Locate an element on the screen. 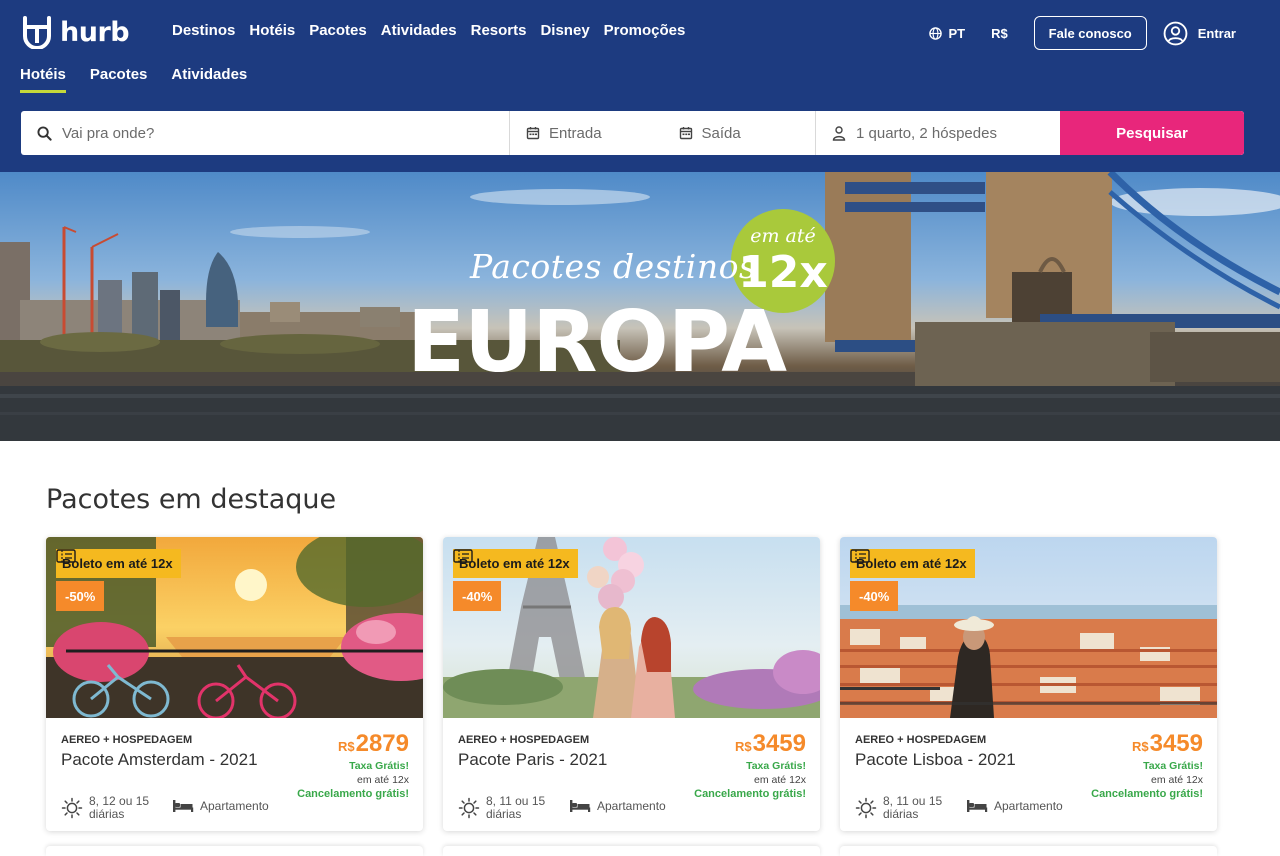 This screenshot has width=1280, height=856. language-selector: PT is located at coordinates (947, 33).